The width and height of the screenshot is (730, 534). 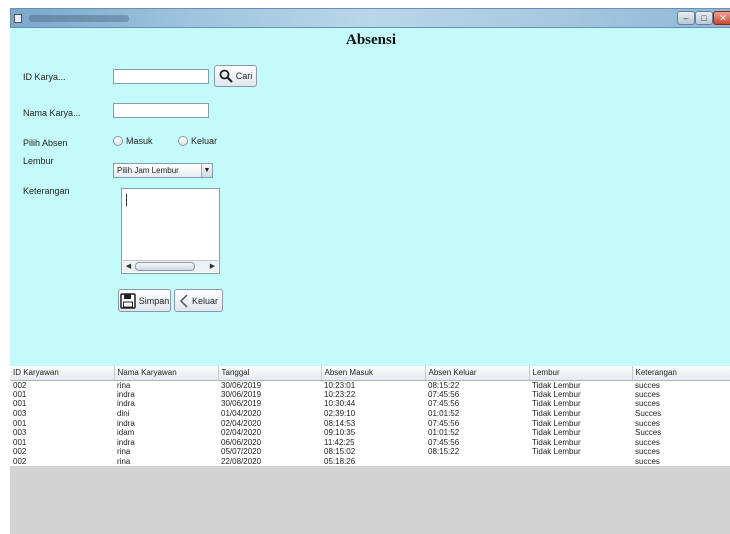 I want to click on floppy-disk-icon, so click(x=127, y=300).